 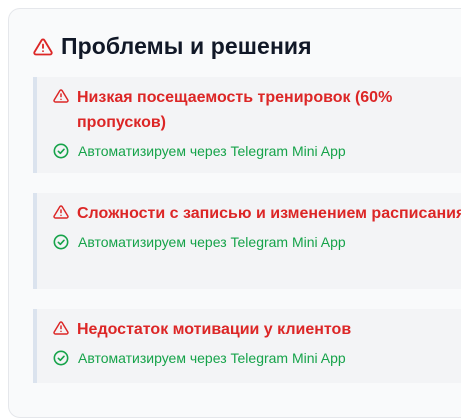 I want to click on problem-title: Недостаток мотивации у клиентов, so click(x=214, y=329).